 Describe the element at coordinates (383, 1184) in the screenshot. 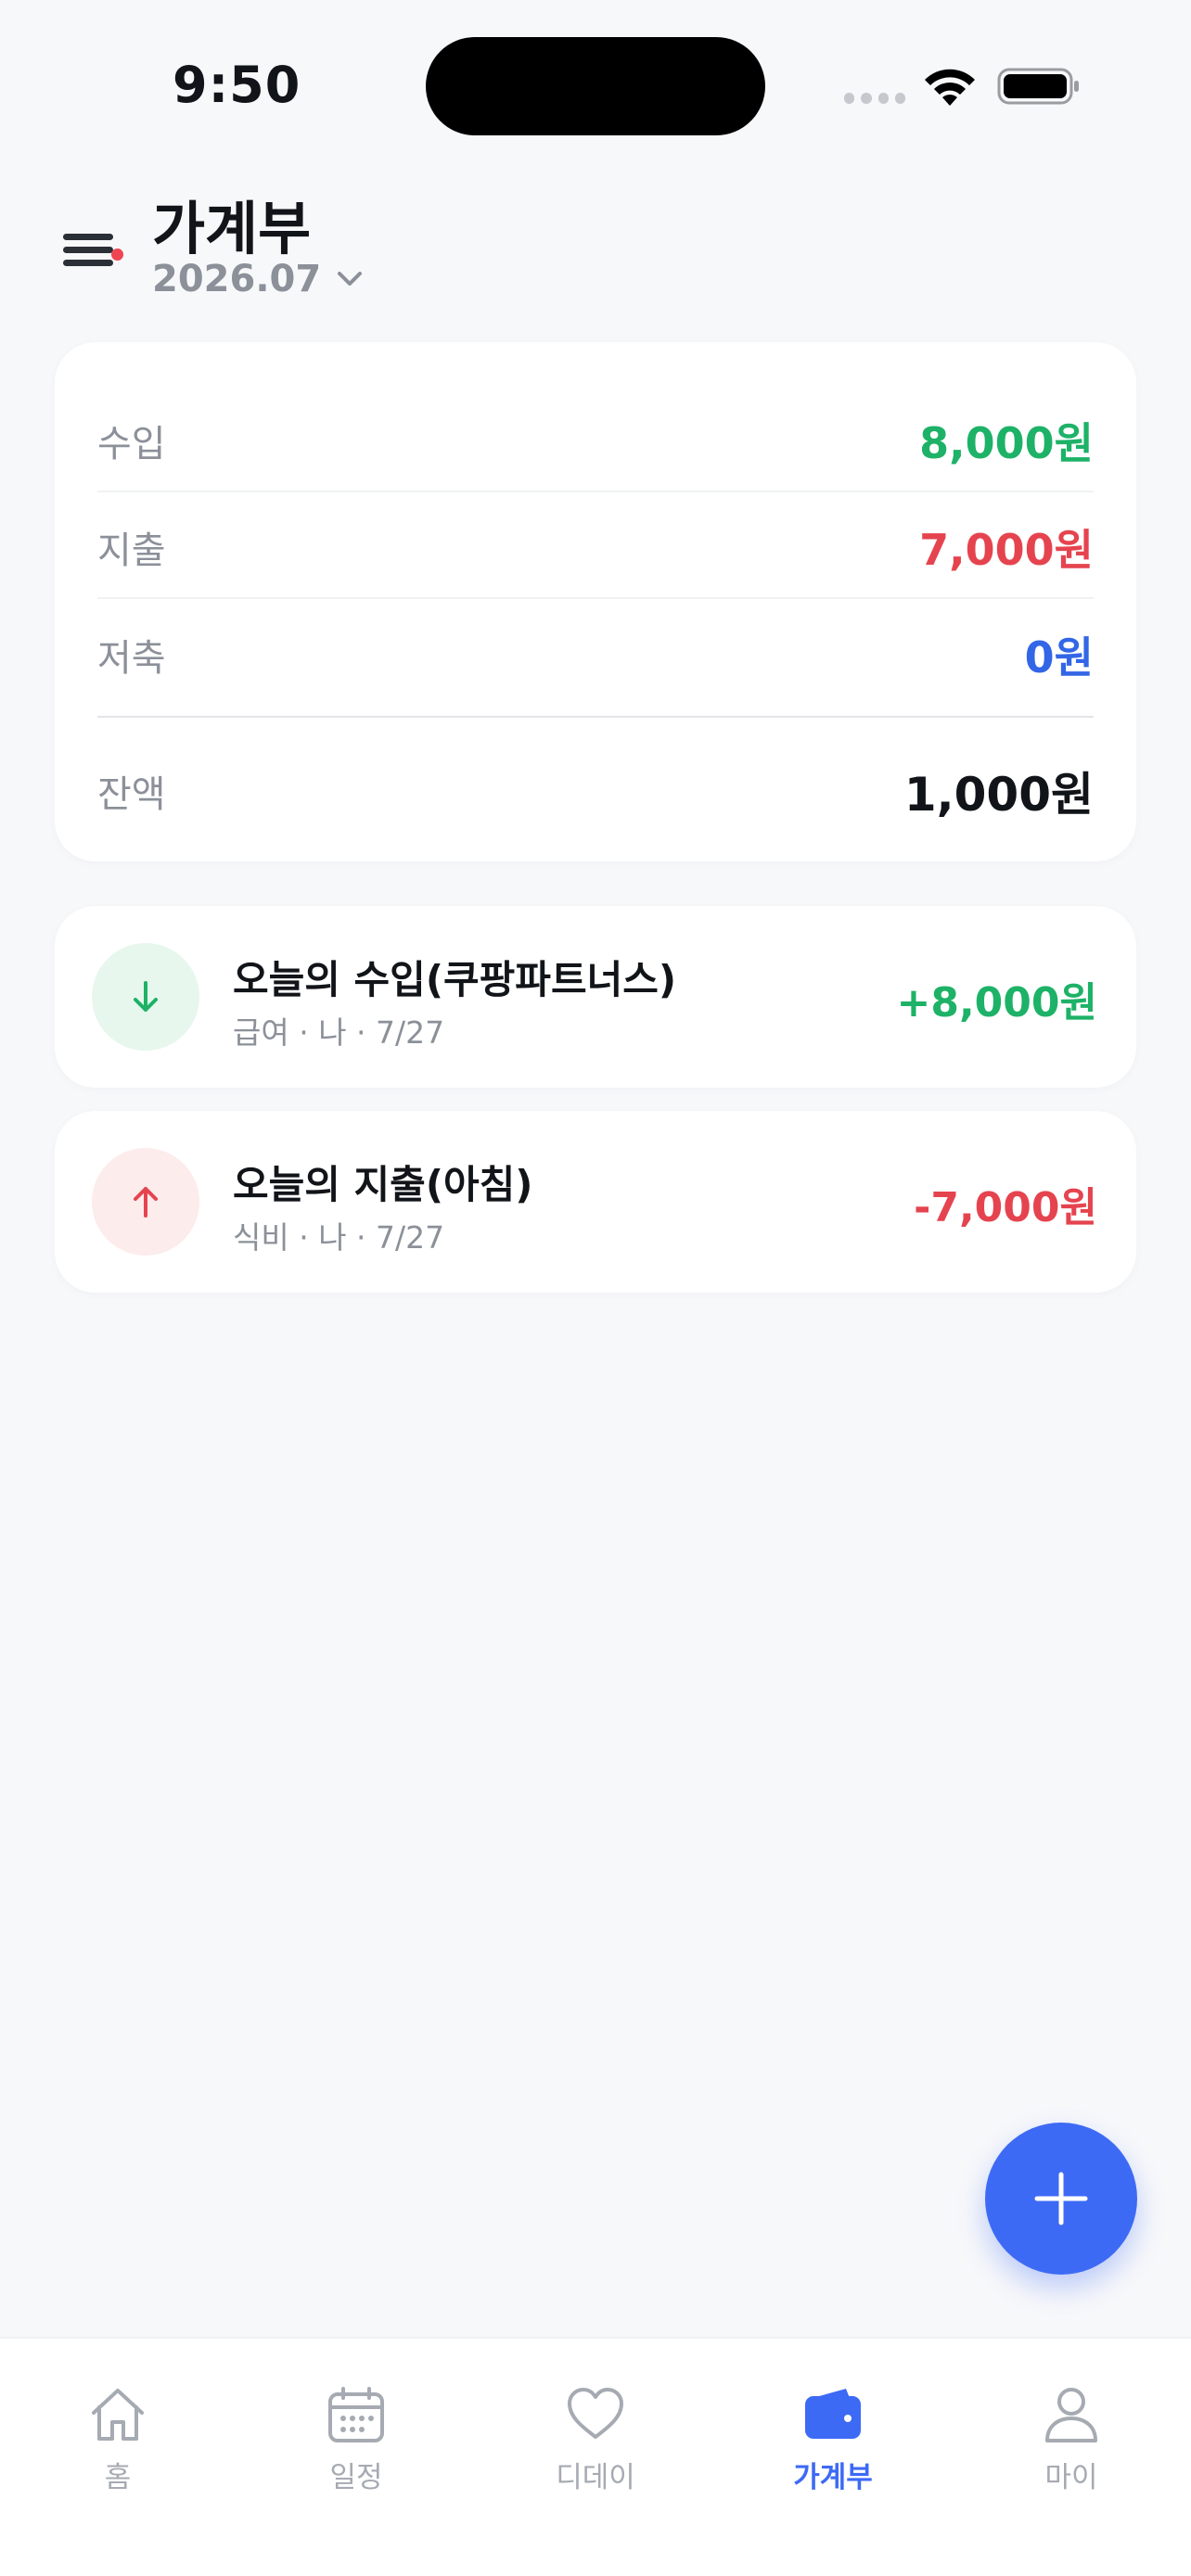

I see `transaction-title: 오늘의 지출(아침)` at that location.